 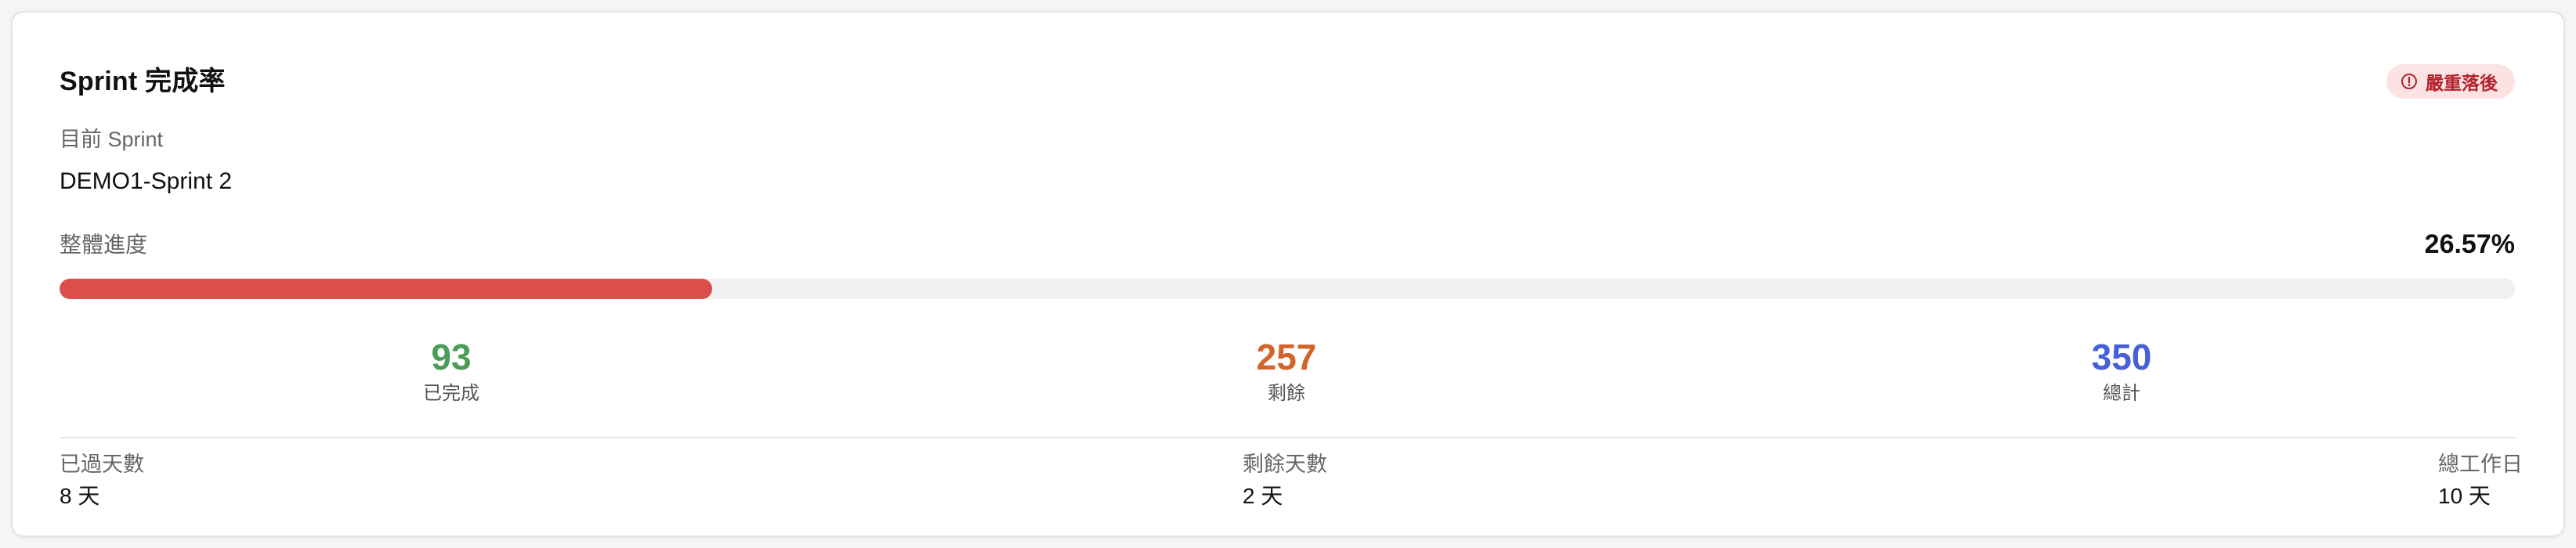 What do you see at coordinates (1287, 437) in the screenshot?
I see `divider` at bounding box center [1287, 437].